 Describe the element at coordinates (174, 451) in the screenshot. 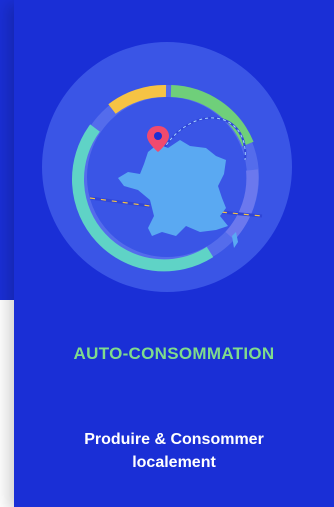

I see `card-subtitle: Produire & Consommer localement` at that location.